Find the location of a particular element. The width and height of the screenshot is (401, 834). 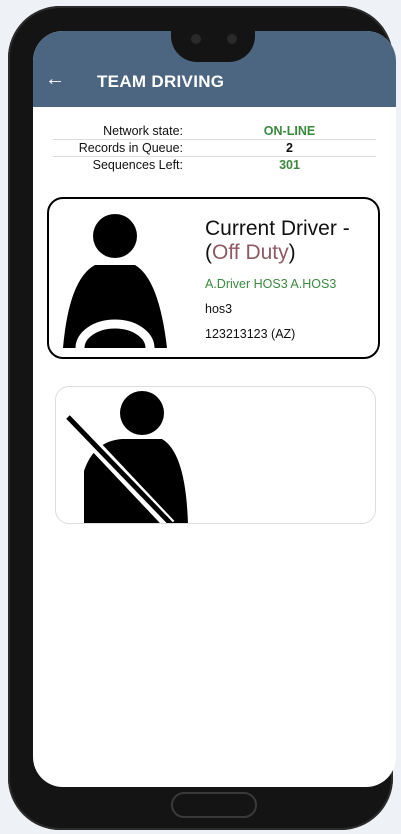

co-driver-card is located at coordinates (215, 455).